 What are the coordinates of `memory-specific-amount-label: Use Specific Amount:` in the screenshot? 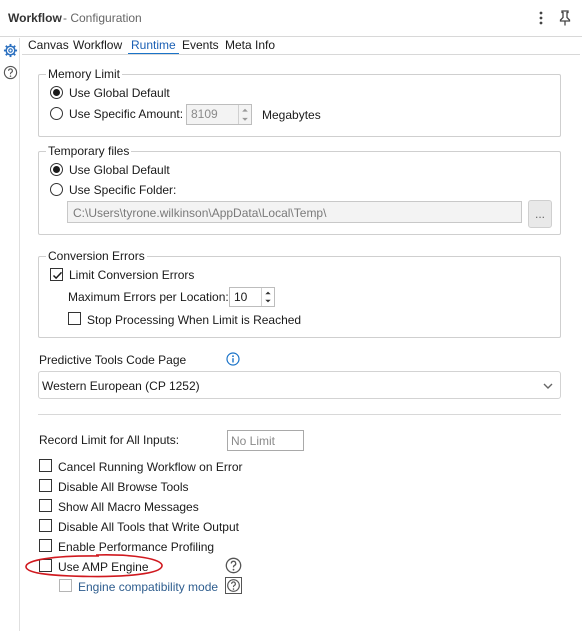 It's located at (126, 114).